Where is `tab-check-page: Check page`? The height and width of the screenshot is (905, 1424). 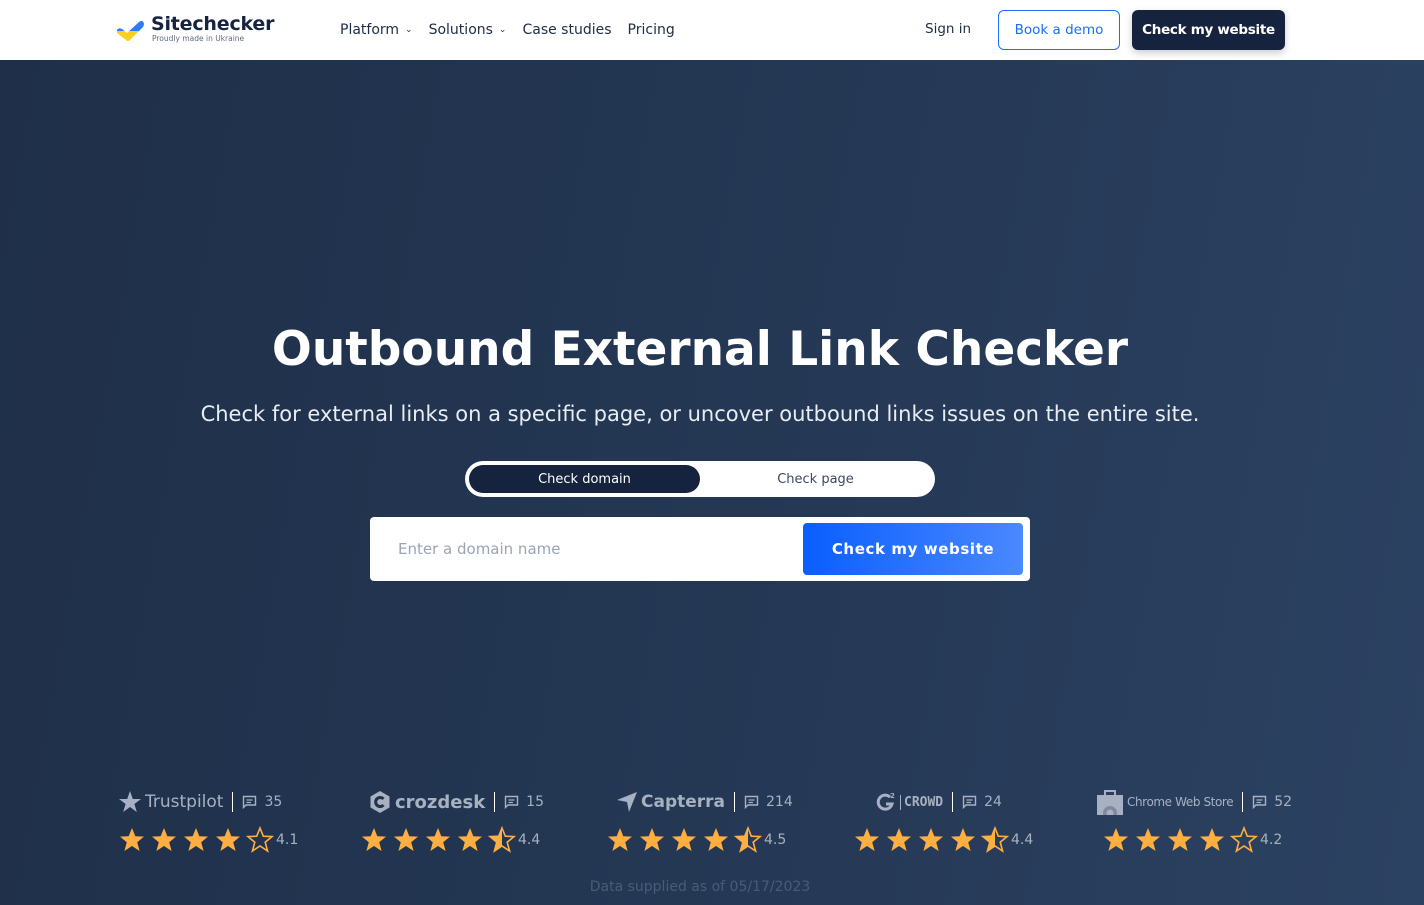
tab-check-page: Check page is located at coordinates (815, 479).